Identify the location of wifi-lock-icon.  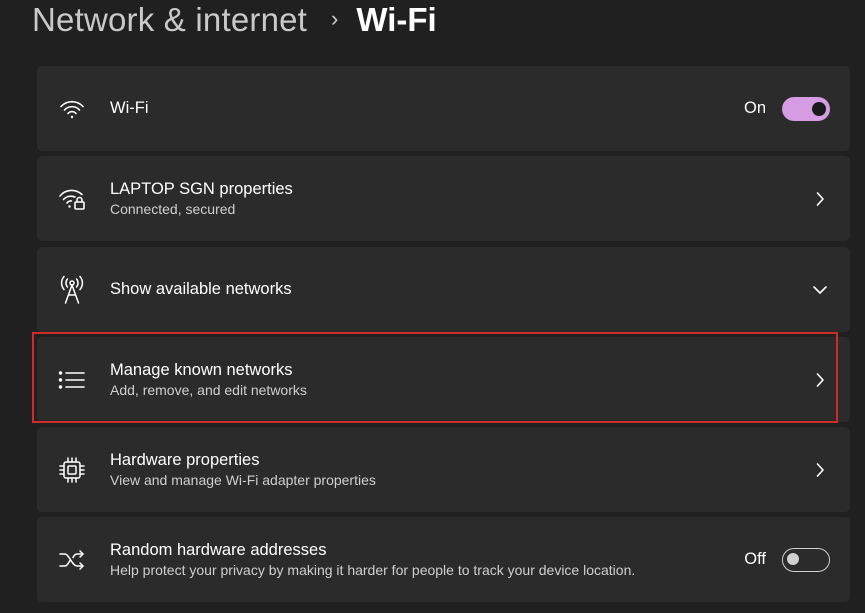
(72, 199).